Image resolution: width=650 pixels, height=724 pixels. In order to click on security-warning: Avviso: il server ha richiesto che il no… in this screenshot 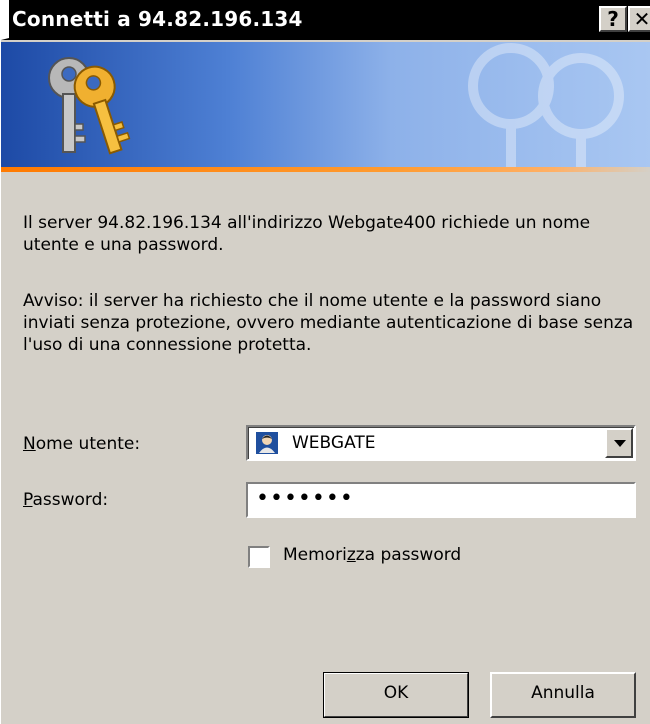, I will do `click(328, 323)`.